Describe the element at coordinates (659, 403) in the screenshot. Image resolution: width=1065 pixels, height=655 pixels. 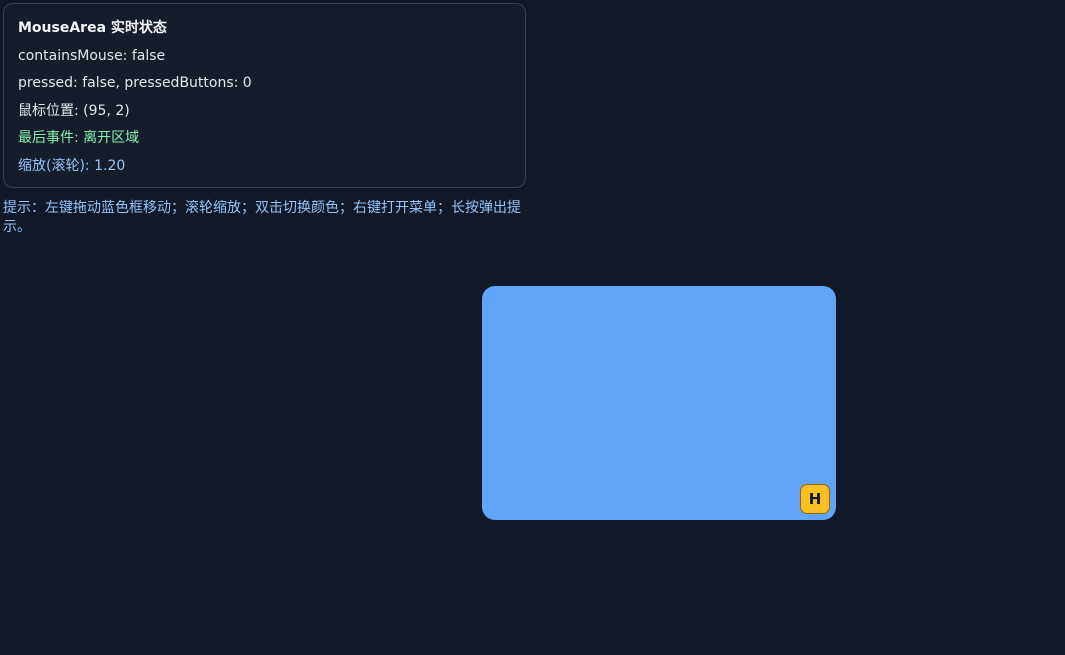
I see `draggable-blue-box: H` at that location.